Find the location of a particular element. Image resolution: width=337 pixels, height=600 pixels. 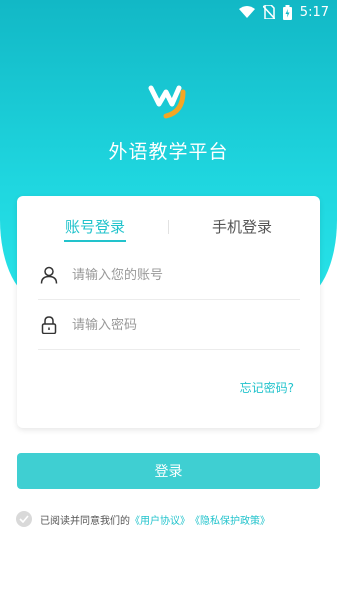

agreement-row: 已阅读并同意我们的 《用户协议》 《隐私保护政策》 is located at coordinates (171, 519).